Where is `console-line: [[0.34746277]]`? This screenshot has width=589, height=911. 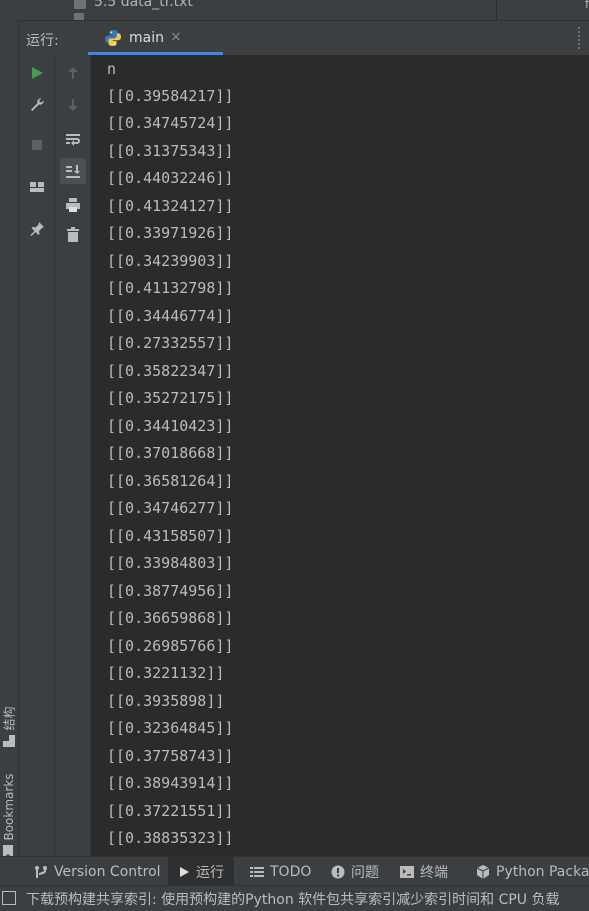
console-line: [[0.34746277]] is located at coordinates (170, 508).